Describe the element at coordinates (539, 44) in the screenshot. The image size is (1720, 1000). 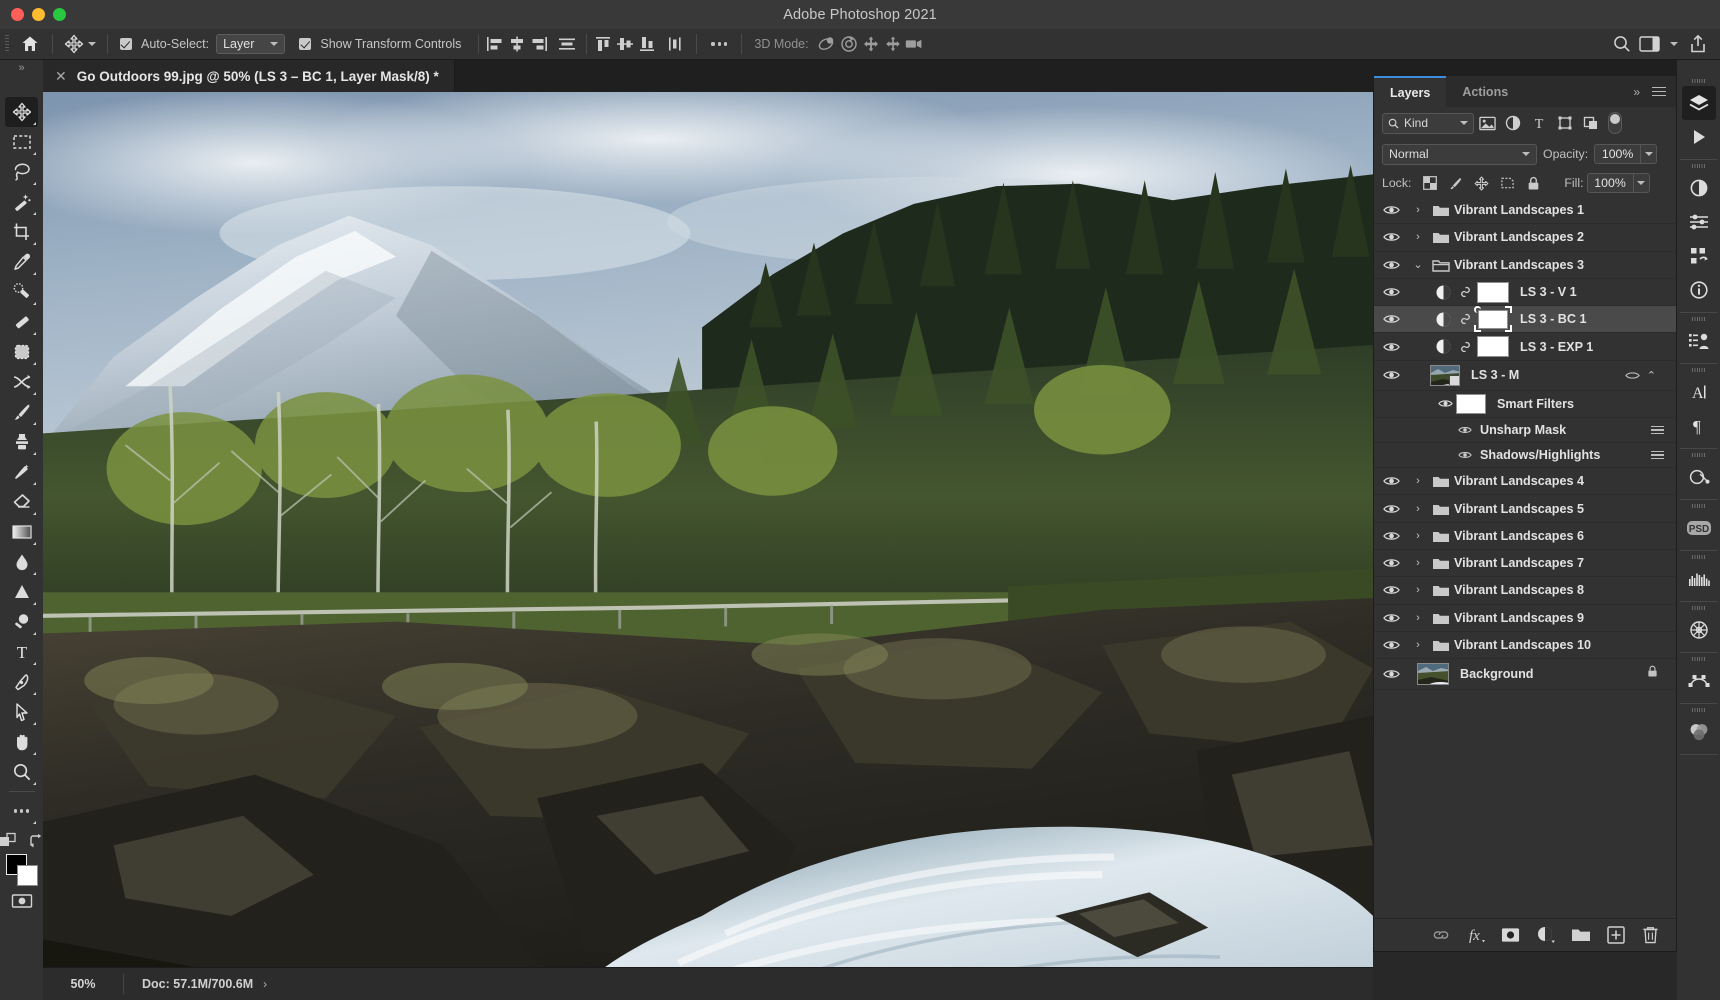
I see `align-right-edges-button` at that location.